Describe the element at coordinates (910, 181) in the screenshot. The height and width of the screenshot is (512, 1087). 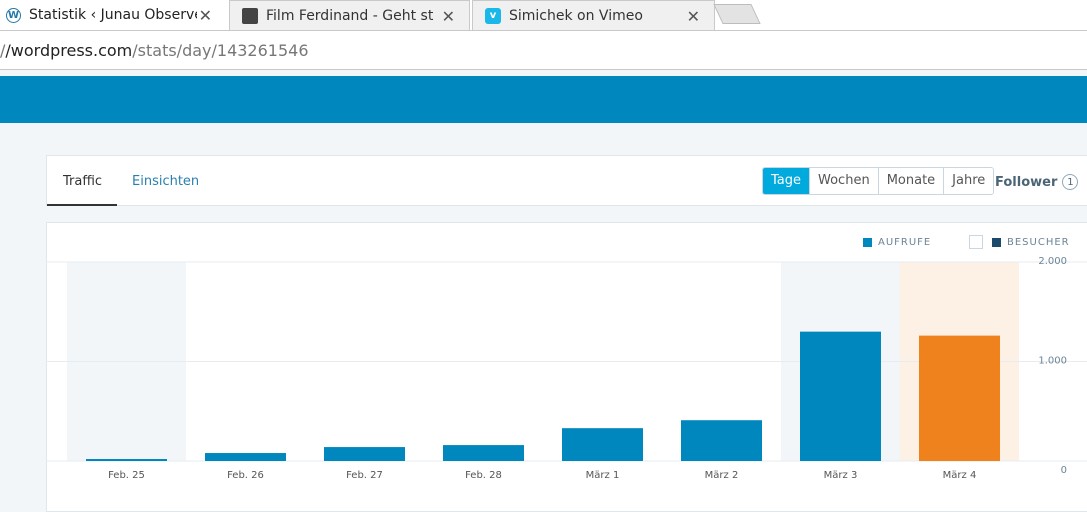
I see `period-monate-button: Monate` at that location.